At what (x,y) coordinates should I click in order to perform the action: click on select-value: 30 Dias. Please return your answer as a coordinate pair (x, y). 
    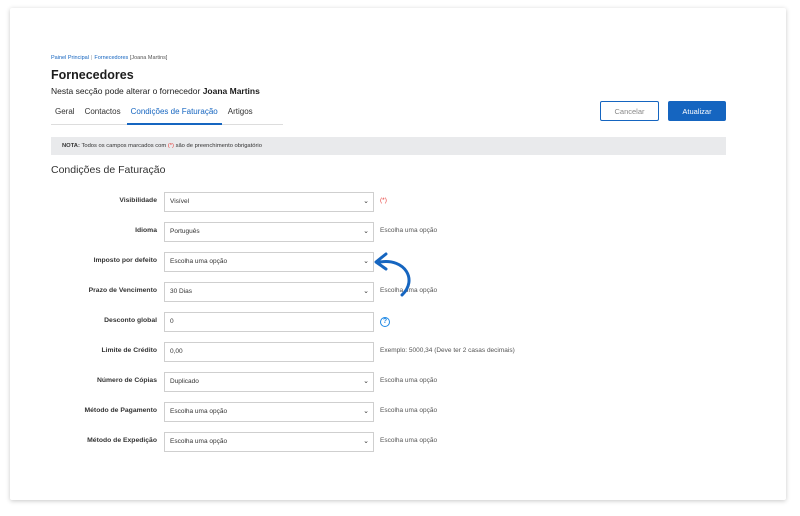
    Looking at the image, I should click on (181, 291).